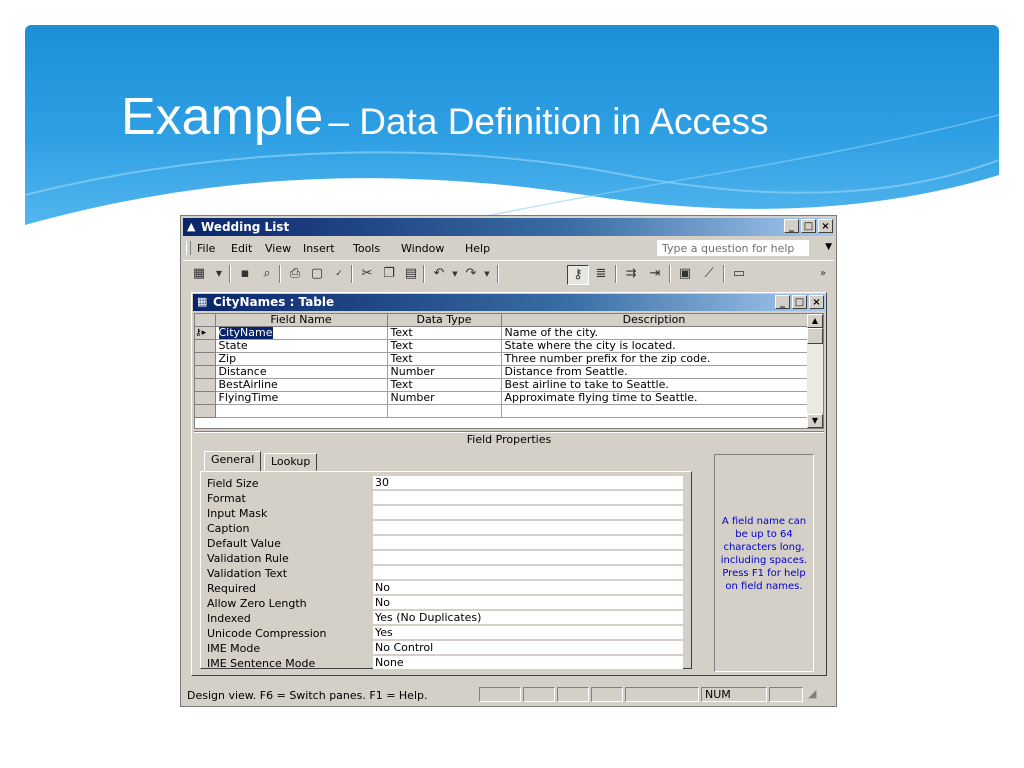 The height and width of the screenshot is (768, 1024). I want to click on property-value-input-mask, so click(528, 513).